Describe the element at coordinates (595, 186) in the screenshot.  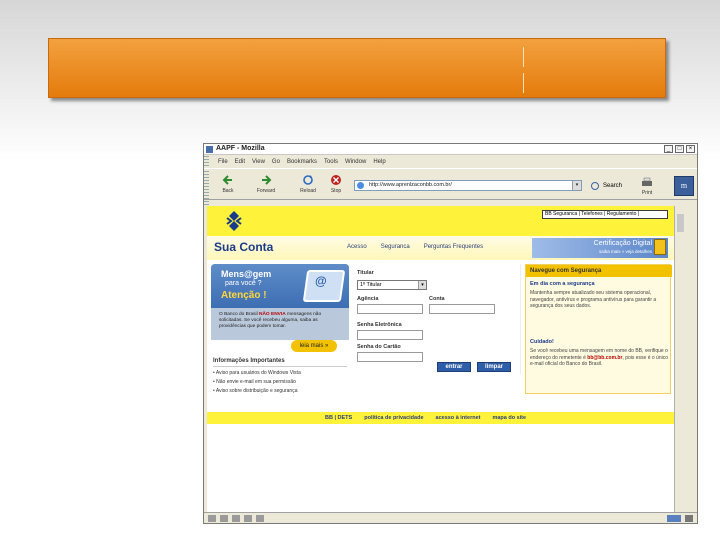
I see `search-icon` at that location.